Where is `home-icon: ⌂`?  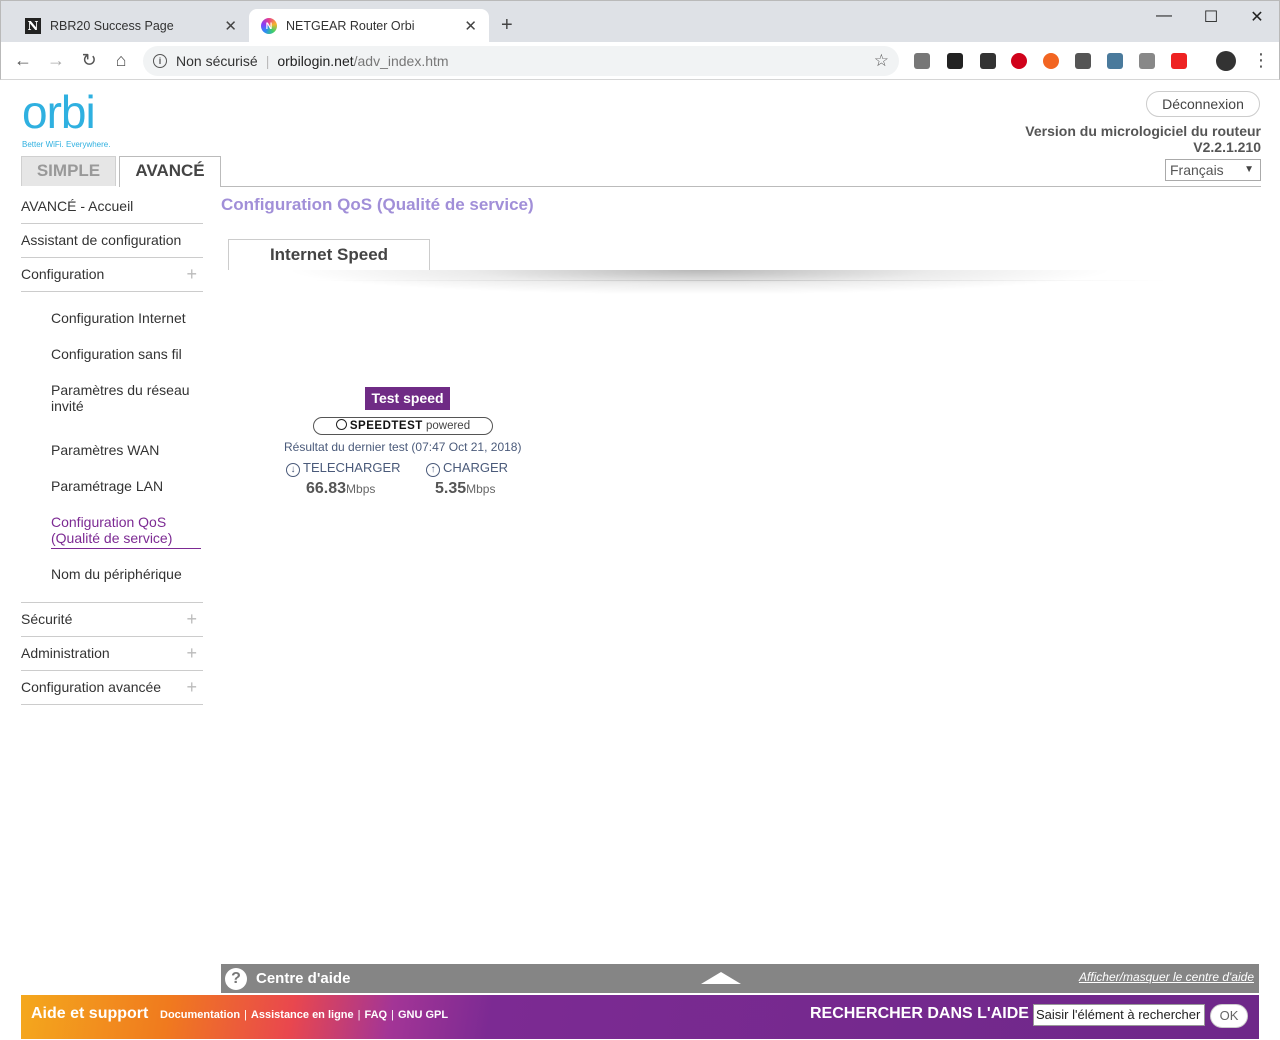
home-icon: ⌂ is located at coordinates (121, 60).